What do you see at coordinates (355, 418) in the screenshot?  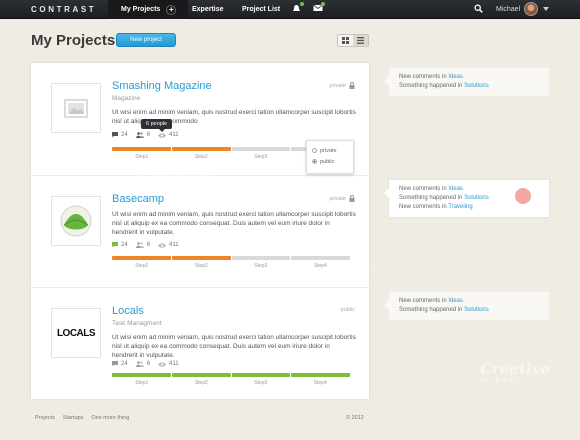 I see `copyright: © 2012` at bounding box center [355, 418].